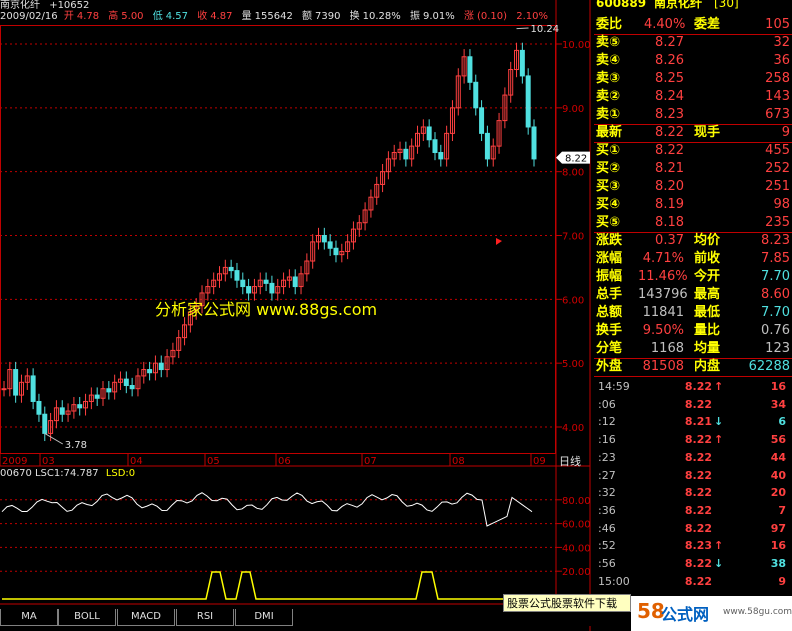 The width and height of the screenshot is (792, 631). What do you see at coordinates (492, 16) in the screenshot?
I see `info-chg-value: (0.10)` at bounding box center [492, 16].